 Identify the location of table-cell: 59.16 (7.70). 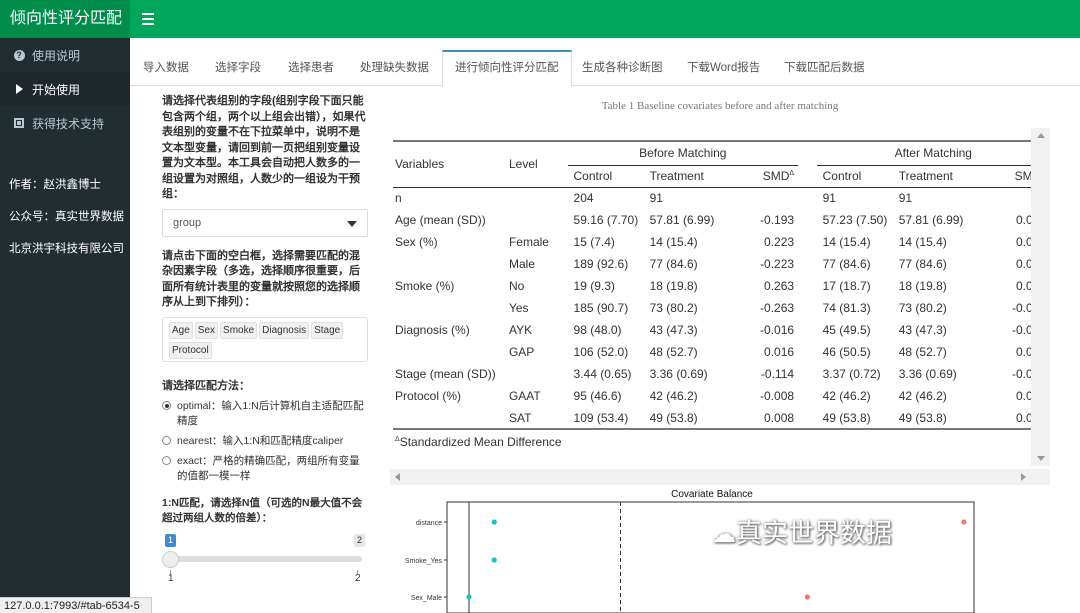
(606, 220).